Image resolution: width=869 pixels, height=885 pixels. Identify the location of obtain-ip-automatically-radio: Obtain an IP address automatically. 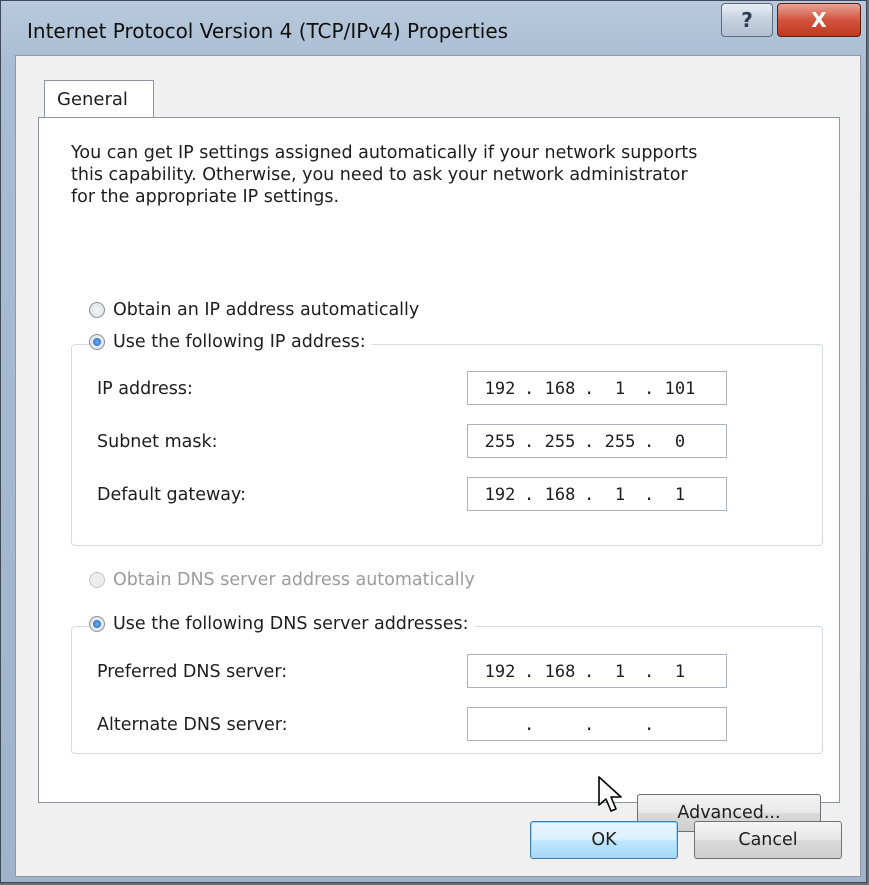
(257, 310).